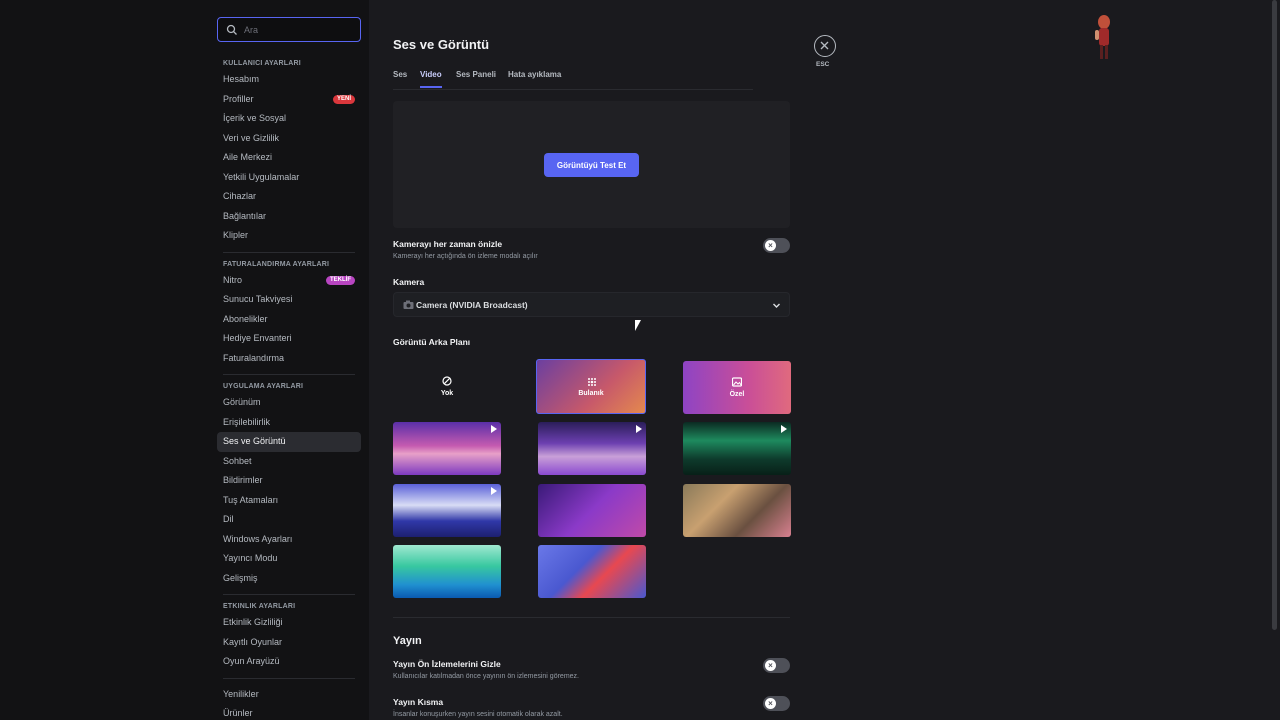 Image resolution: width=1280 pixels, height=720 pixels. Describe the element at coordinates (289, 403) in the screenshot. I see `sidebar-item: Görünüm` at that location.